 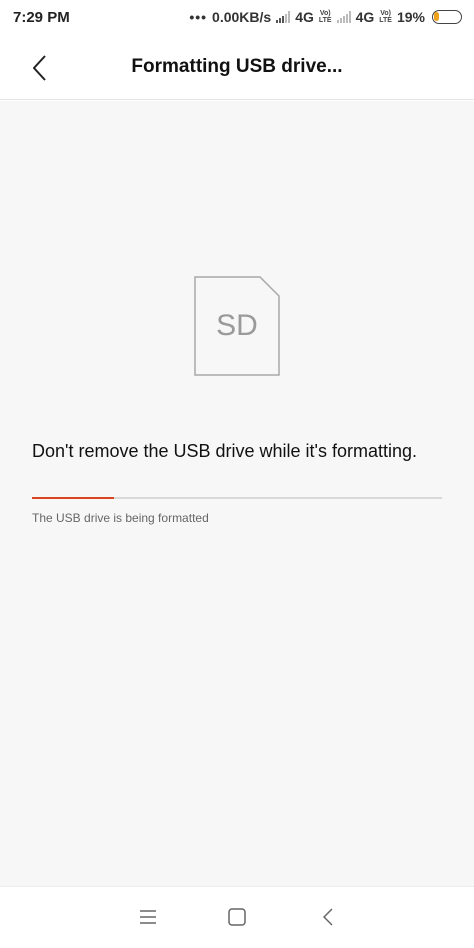 What do you see at coordinates (41, 17) in the screenshot?
I see `status-time: 7:29 PM` at bounding box center [41, 17].